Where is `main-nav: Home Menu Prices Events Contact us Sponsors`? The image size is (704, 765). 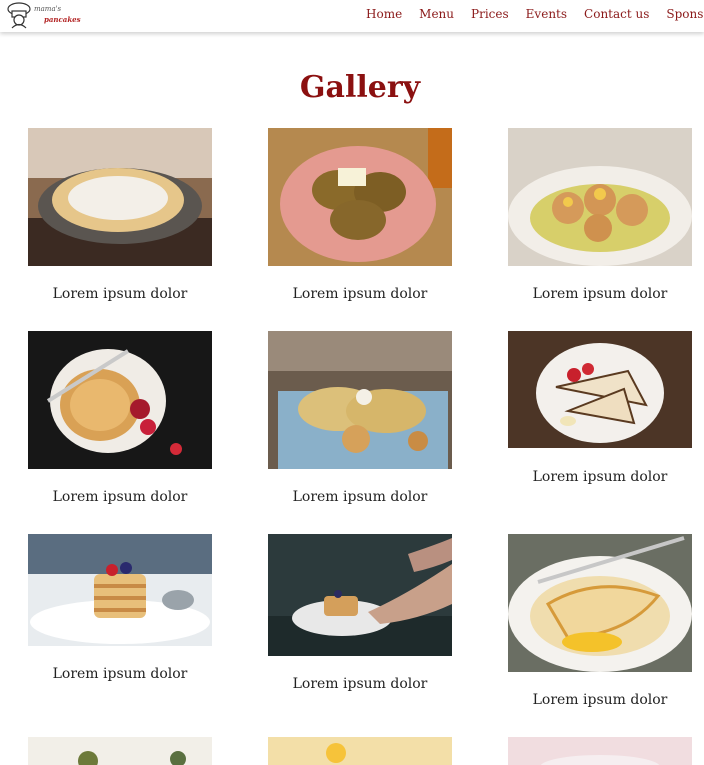 main-nav: Home Menu Prices Events Contact us Sponsors is located at coordinates (535, 14).